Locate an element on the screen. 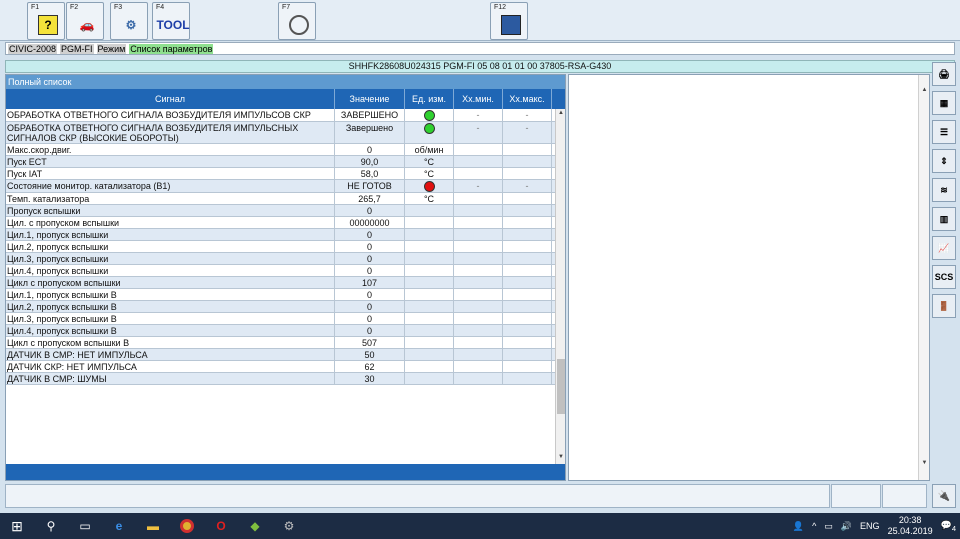 The height and width of the screenshot is (539, 960). data-select-button: ▦ is located at coordinates (944, 103).